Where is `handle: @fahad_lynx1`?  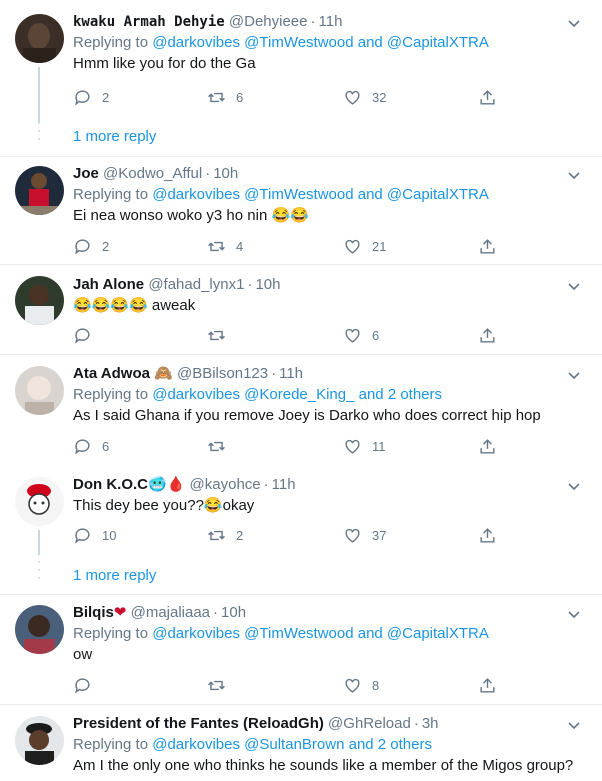 handle: @fahad_lynx1 is located at coordinates (196, 284).